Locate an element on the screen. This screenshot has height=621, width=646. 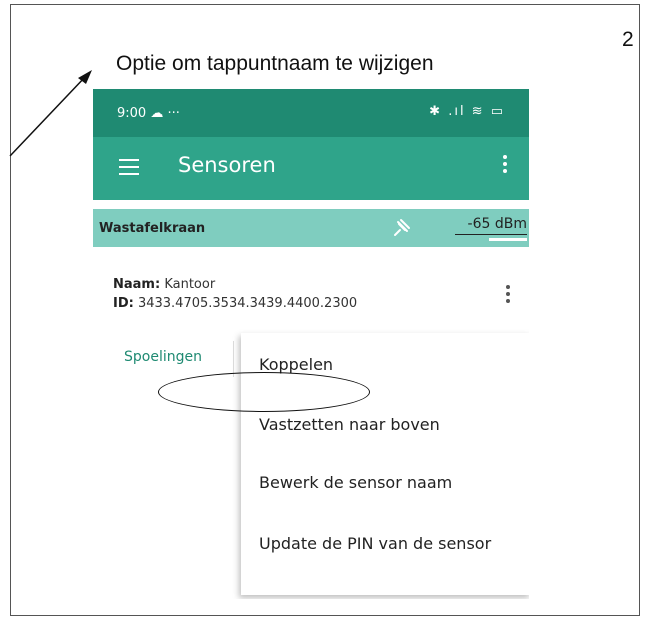
name-value: Kantoor is located at coordinates (190, 284).